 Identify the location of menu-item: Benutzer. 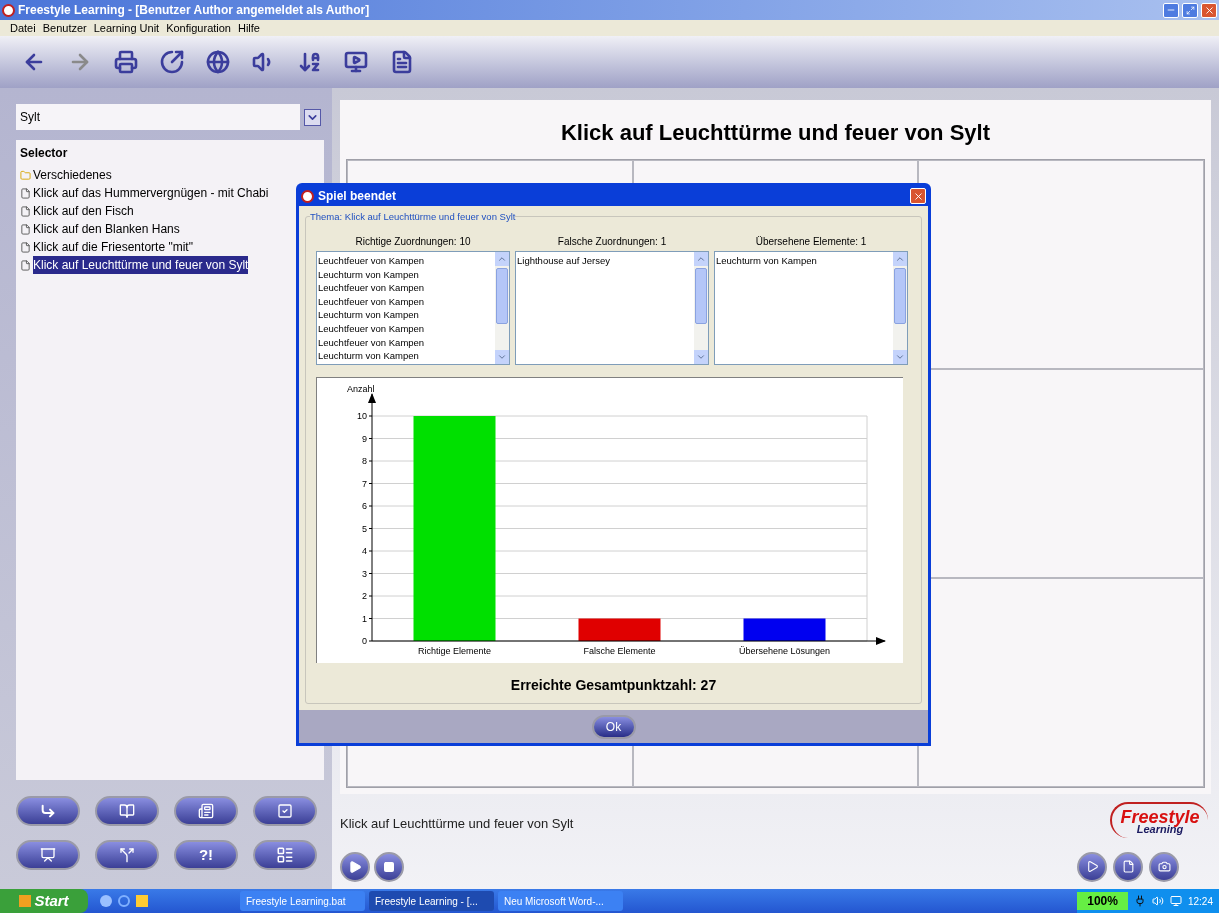
(64, 28).